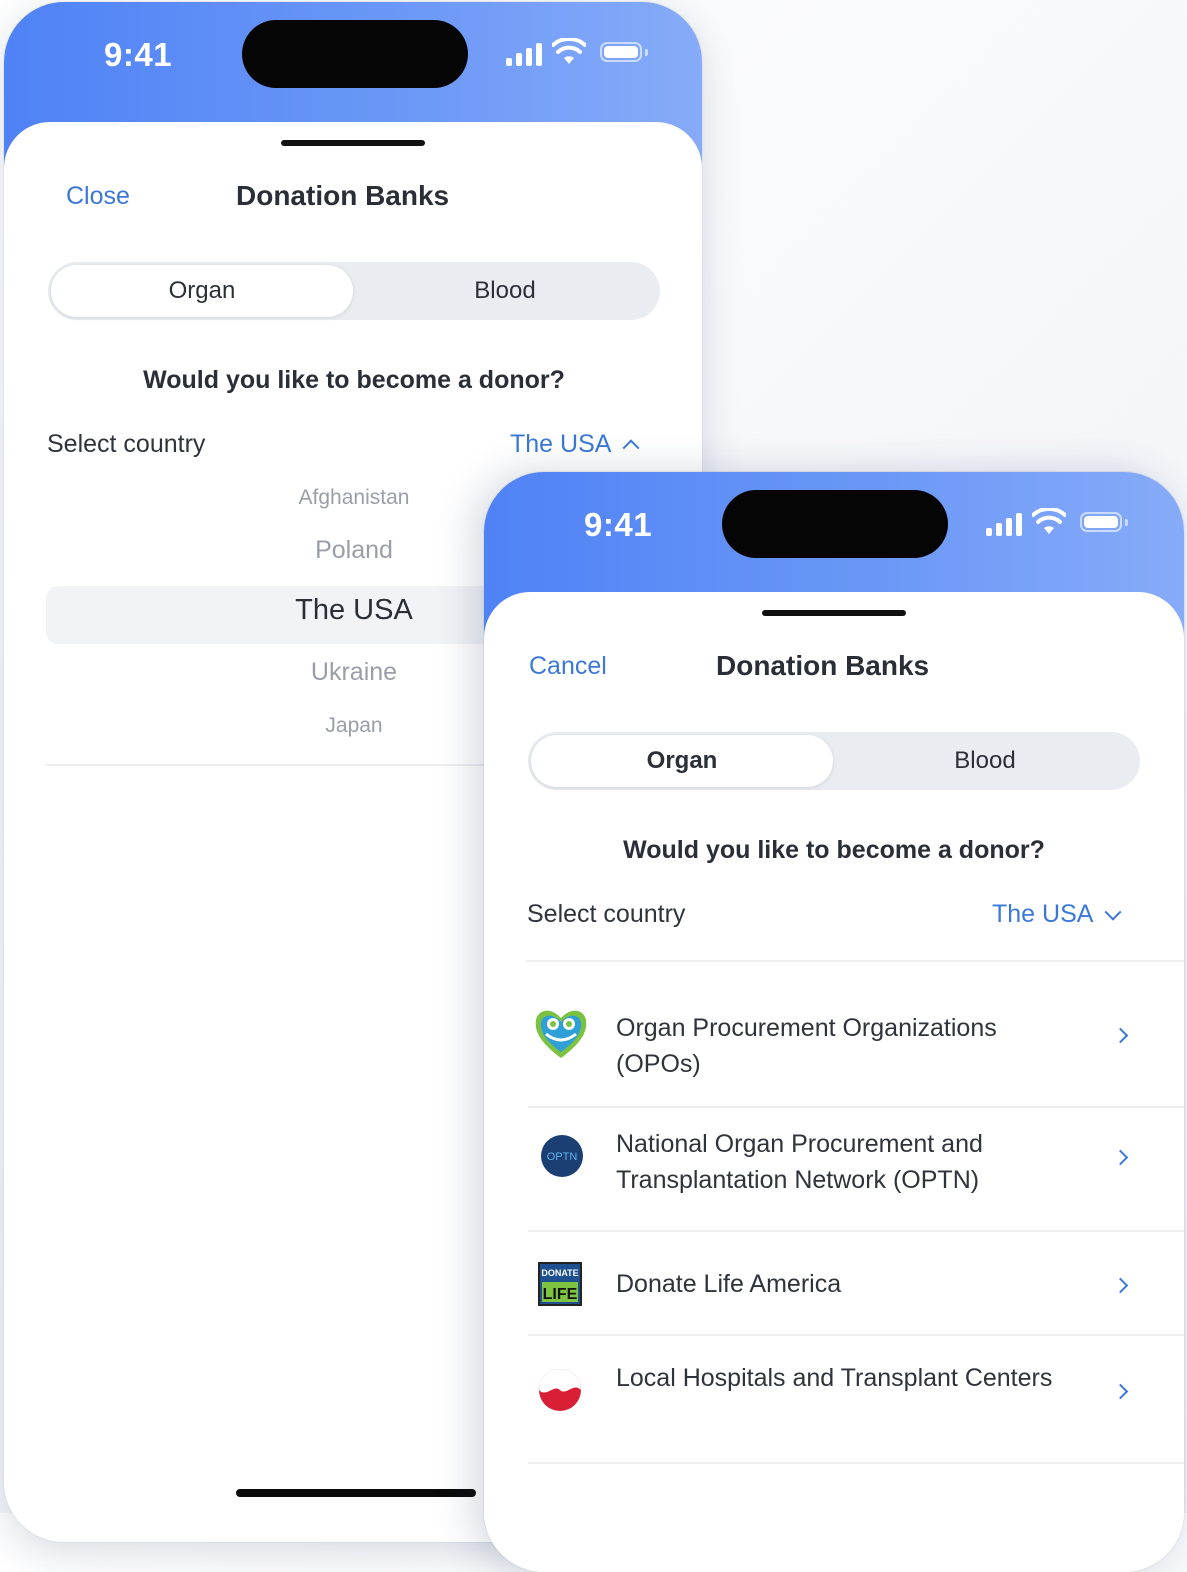 The width and height of the screenshot is (1187, 1572). I want to click on donate-life-logo-icon: DONATE LIFE, so click(560, 1284).